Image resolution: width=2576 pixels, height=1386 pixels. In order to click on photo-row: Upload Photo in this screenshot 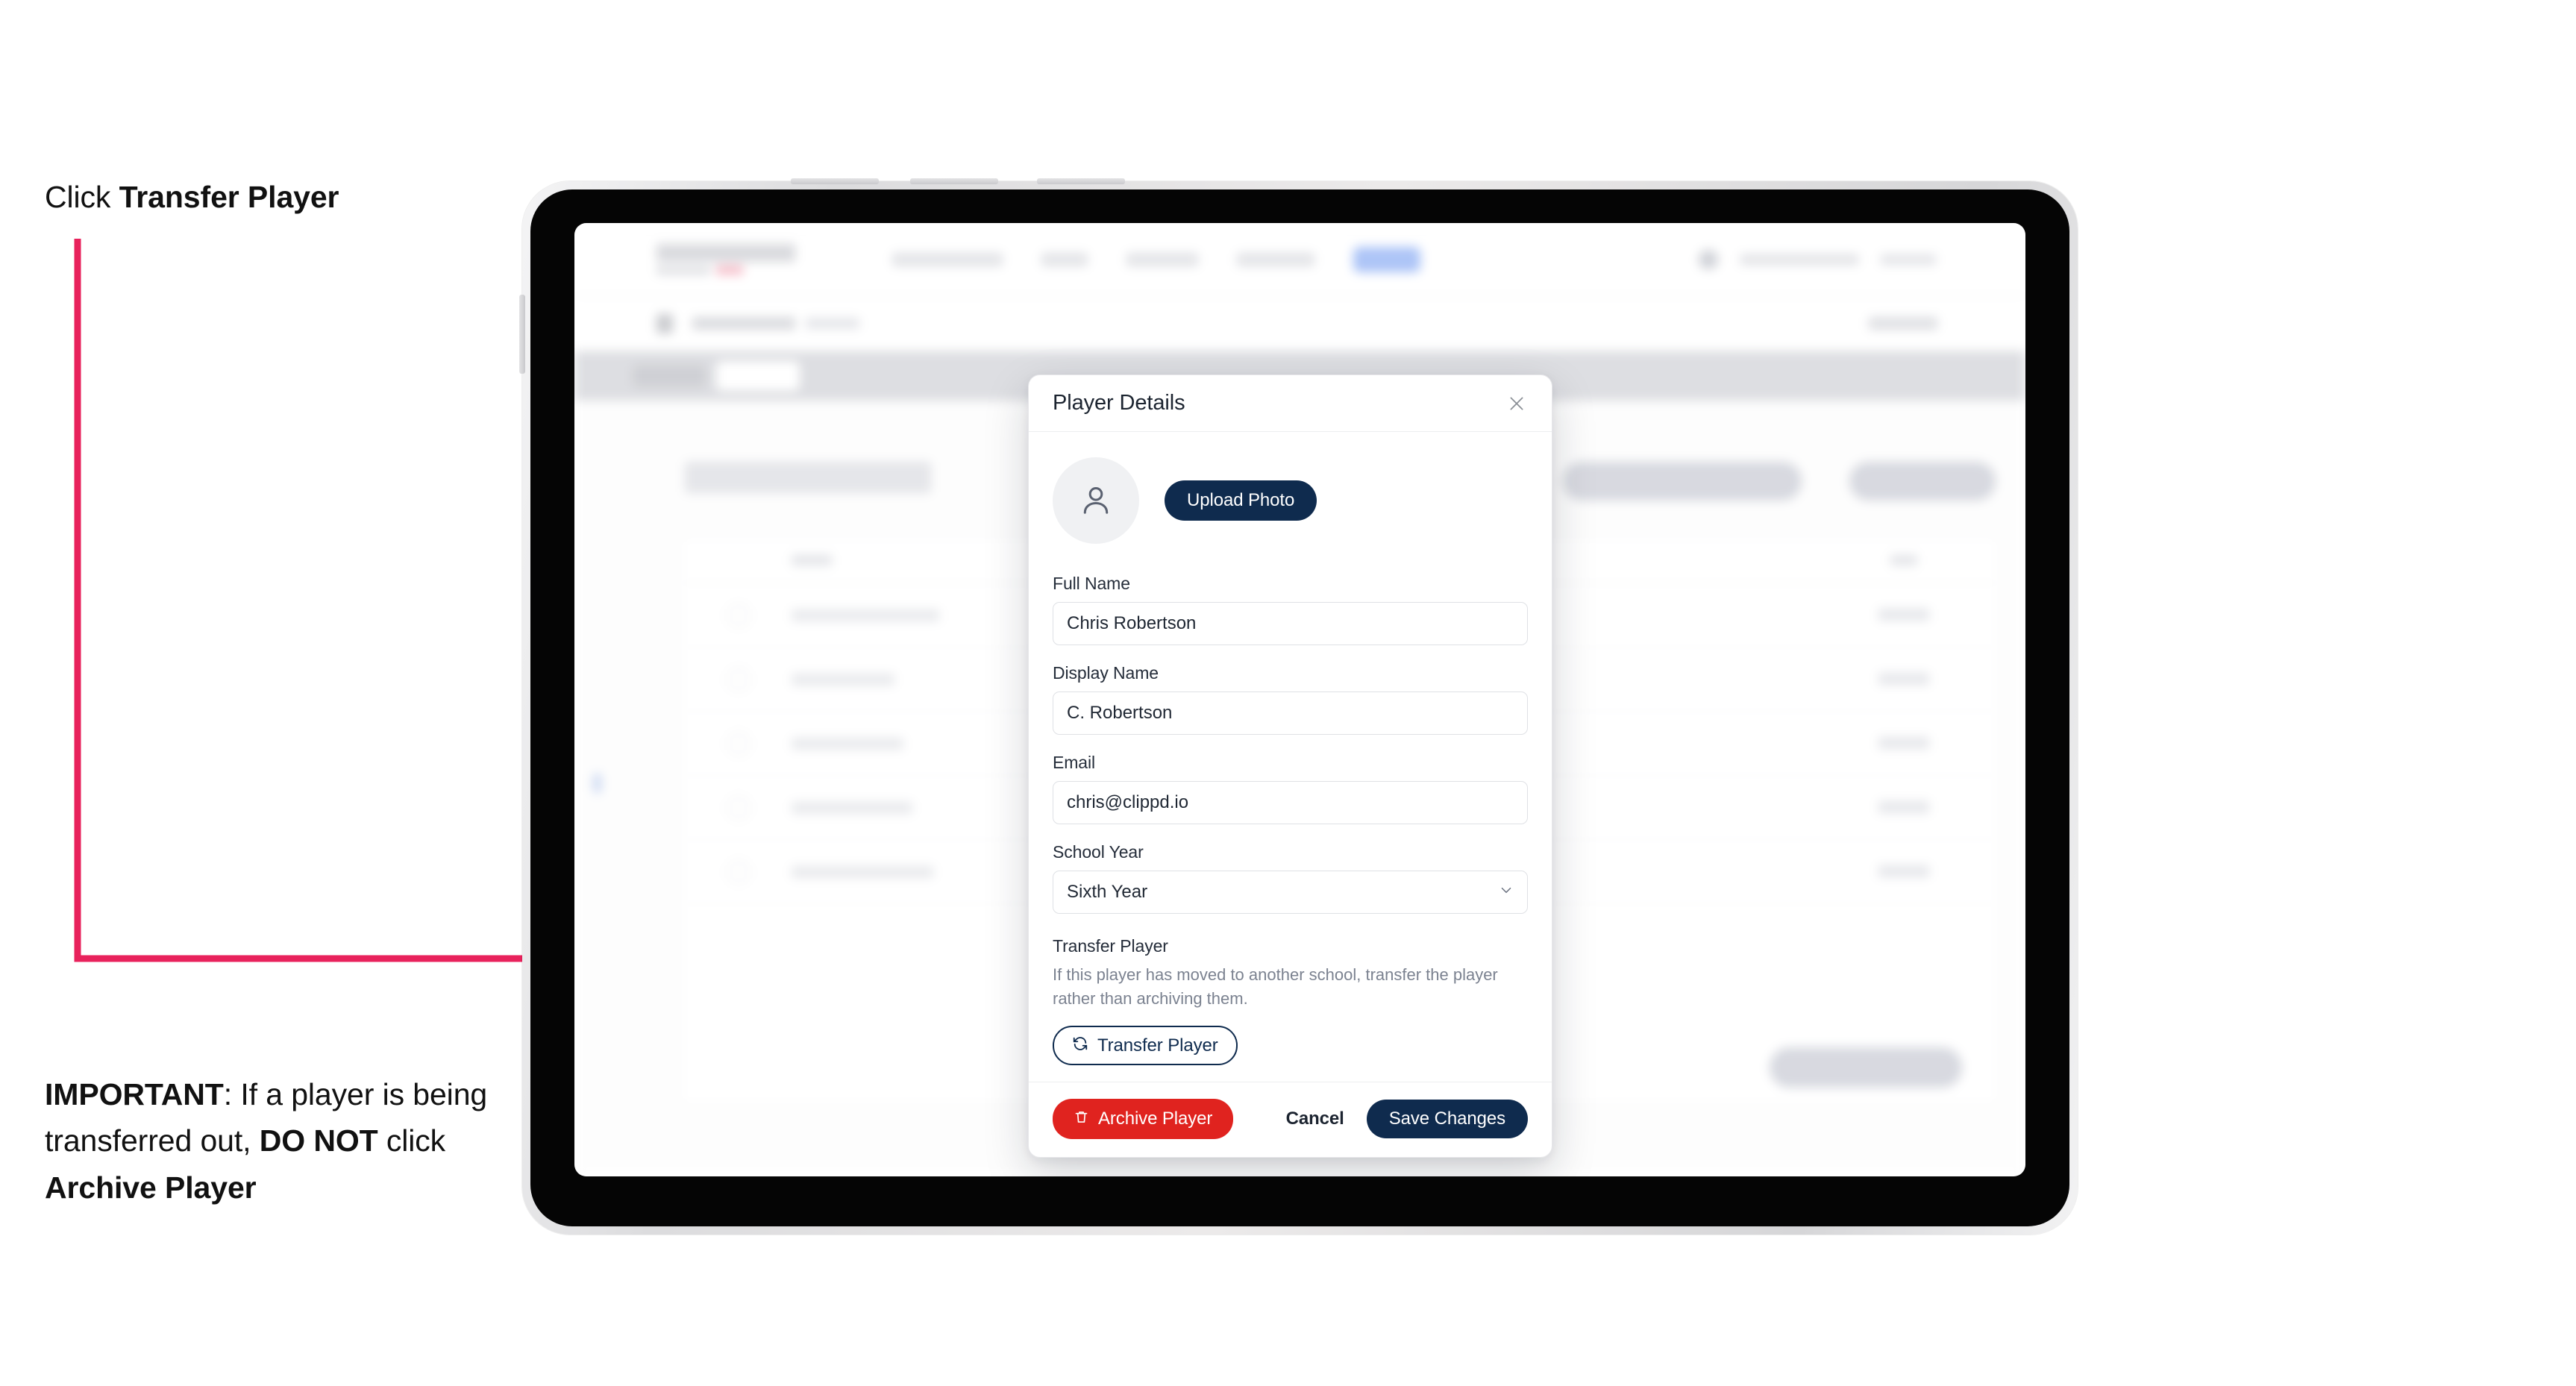, I will do `click(1290, 501)`.